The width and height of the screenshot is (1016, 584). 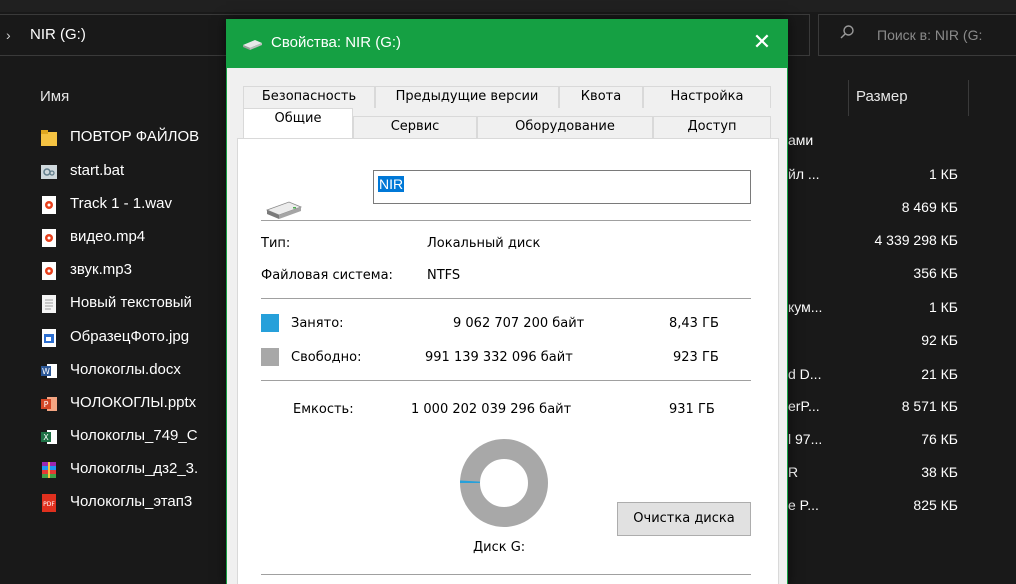 I want to click on file-name: Чолокоглы.docx, so click(x=125, y=369).